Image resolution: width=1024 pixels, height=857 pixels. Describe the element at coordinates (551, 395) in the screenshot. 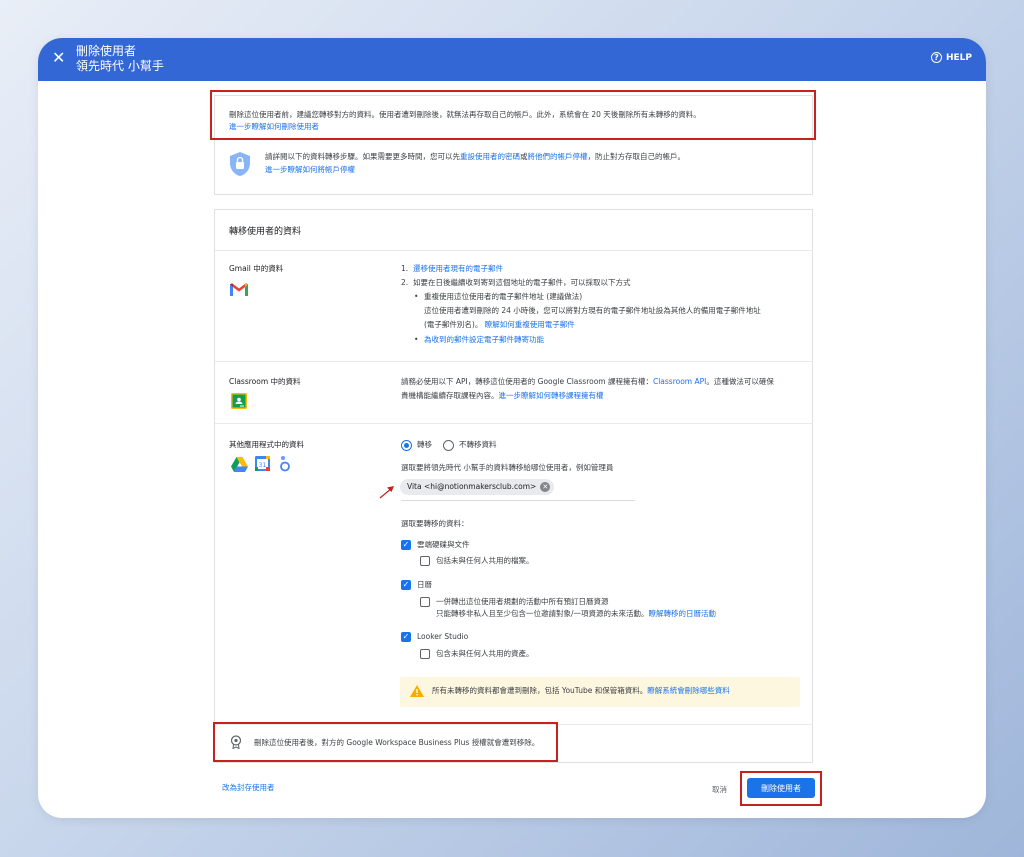

I see `classroom-learn-link: 進一步瞭解如何轉移課程擁有權` at that location.